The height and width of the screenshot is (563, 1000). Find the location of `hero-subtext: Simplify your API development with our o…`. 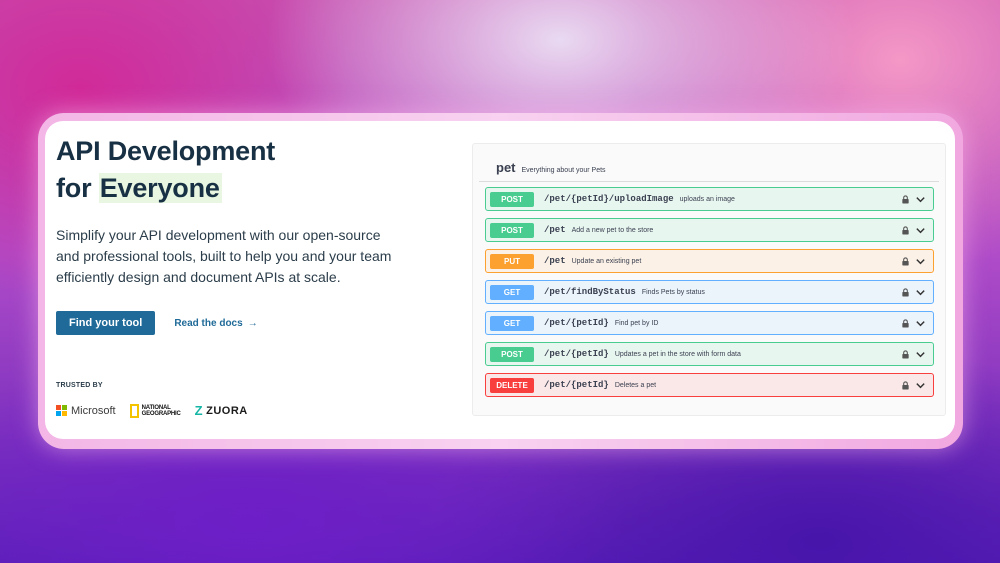

hero-subtext: Simplify your API development with our o… is located at coordinates (224, 256).